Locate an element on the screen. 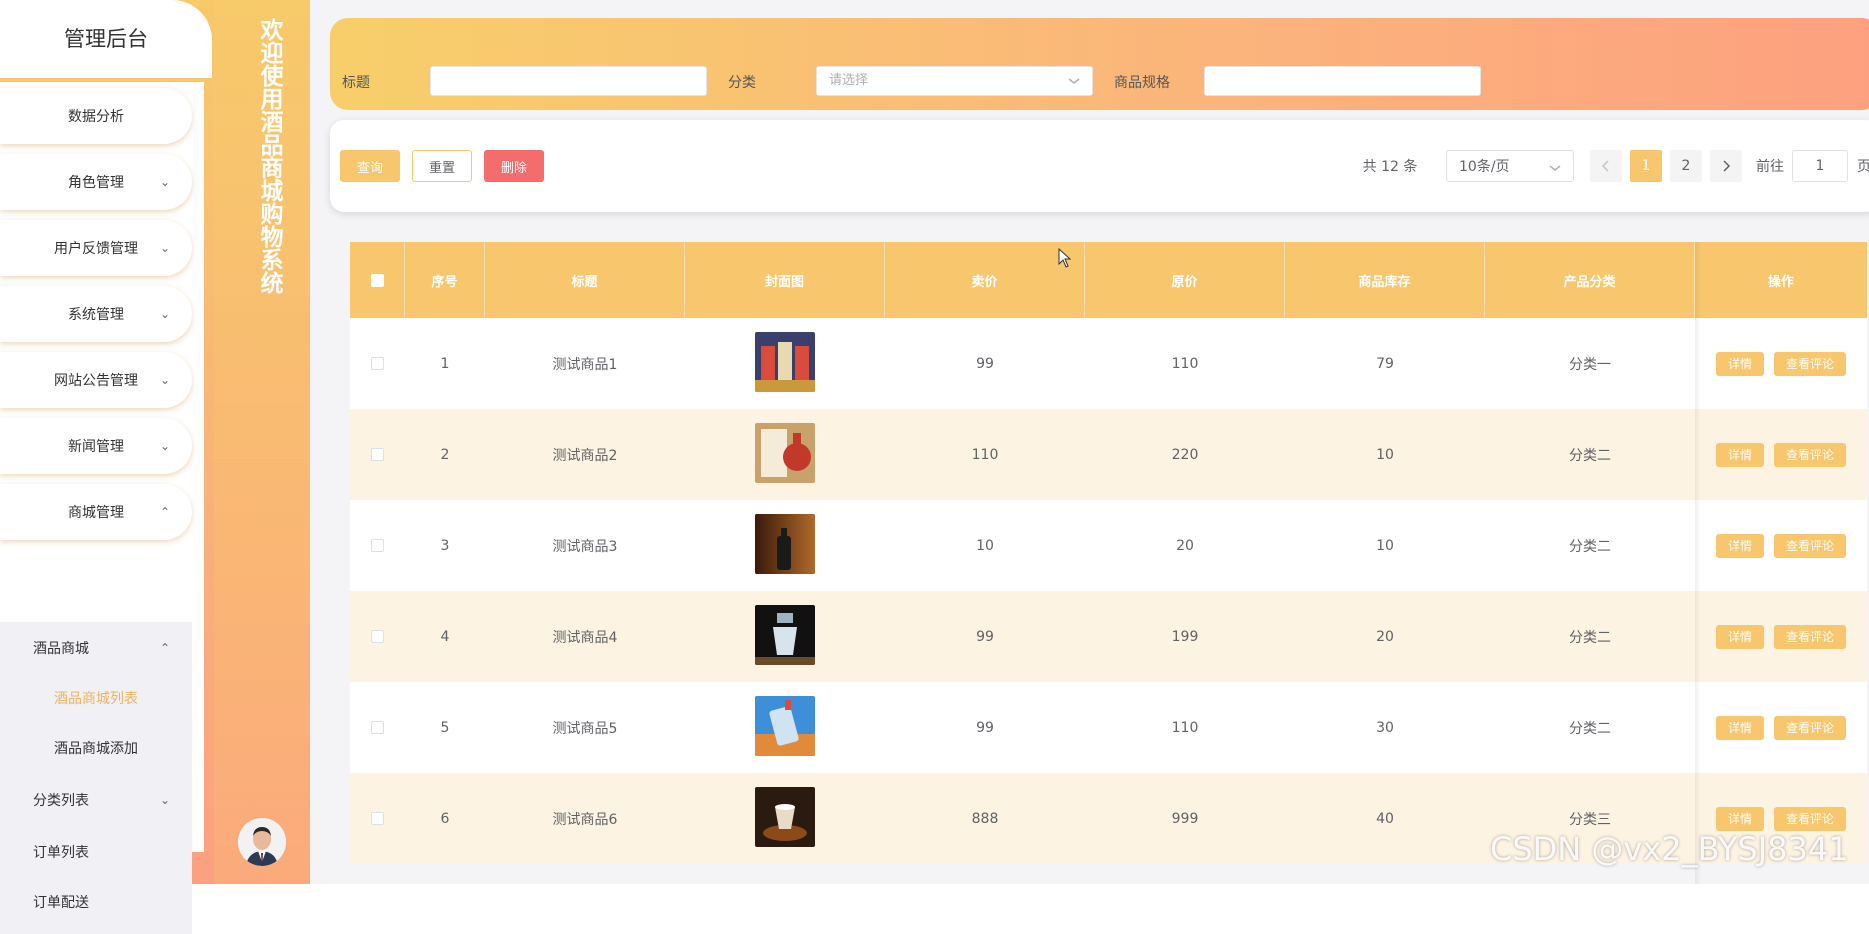  submenu-order-delivery: 订单配送 is located at coordinates (96, 902).